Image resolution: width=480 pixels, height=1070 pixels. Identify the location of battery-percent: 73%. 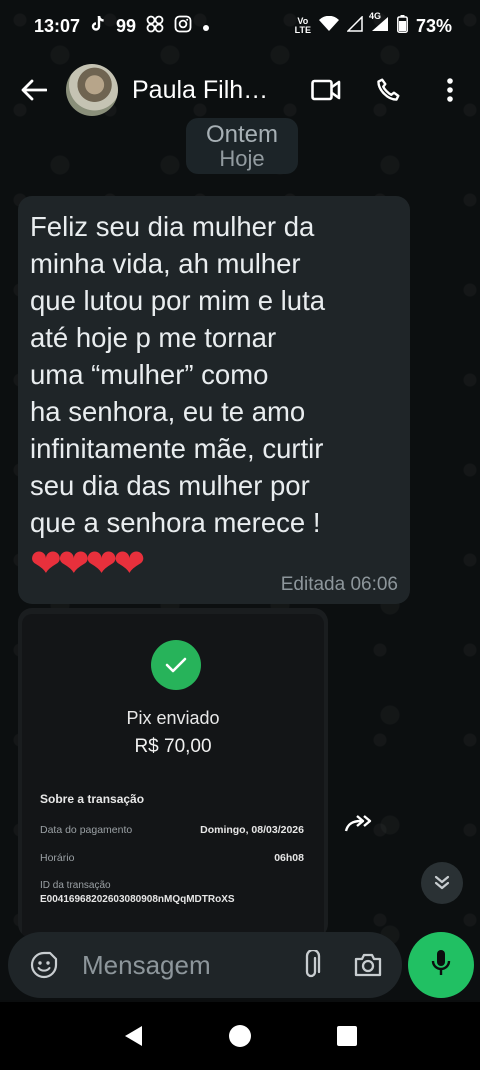
(433, 25).